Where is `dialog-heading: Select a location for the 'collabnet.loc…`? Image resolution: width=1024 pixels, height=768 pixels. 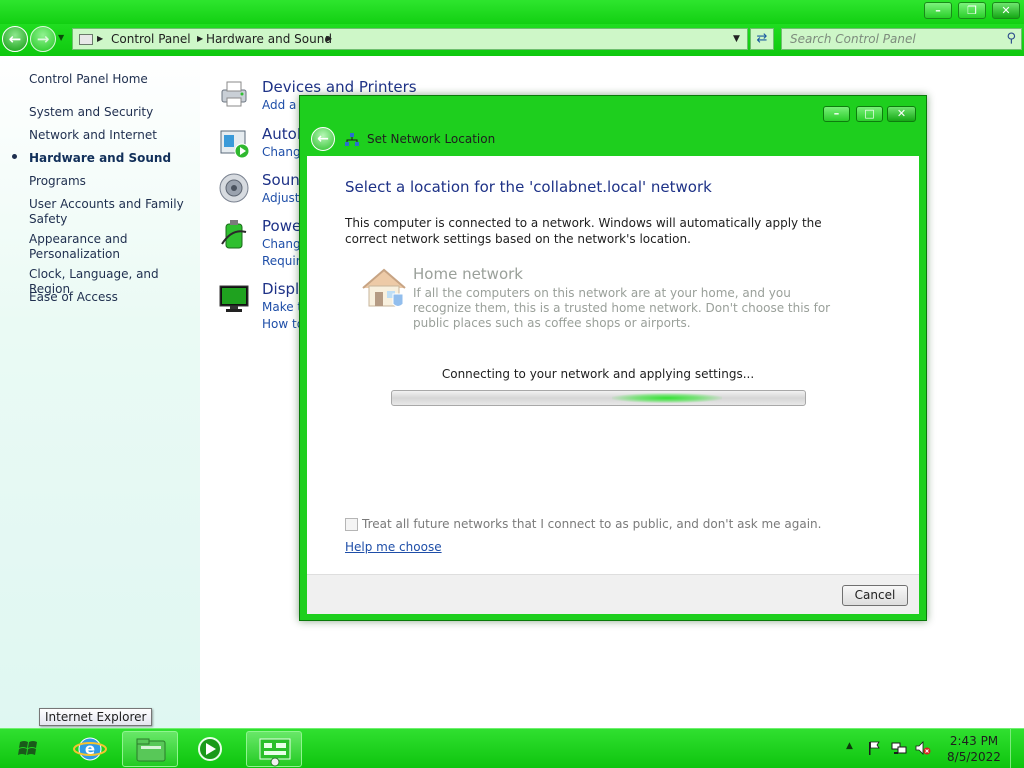
dialog-heading: Select a location for the 'collabnet.loc… is located at coordinates (528, 187).